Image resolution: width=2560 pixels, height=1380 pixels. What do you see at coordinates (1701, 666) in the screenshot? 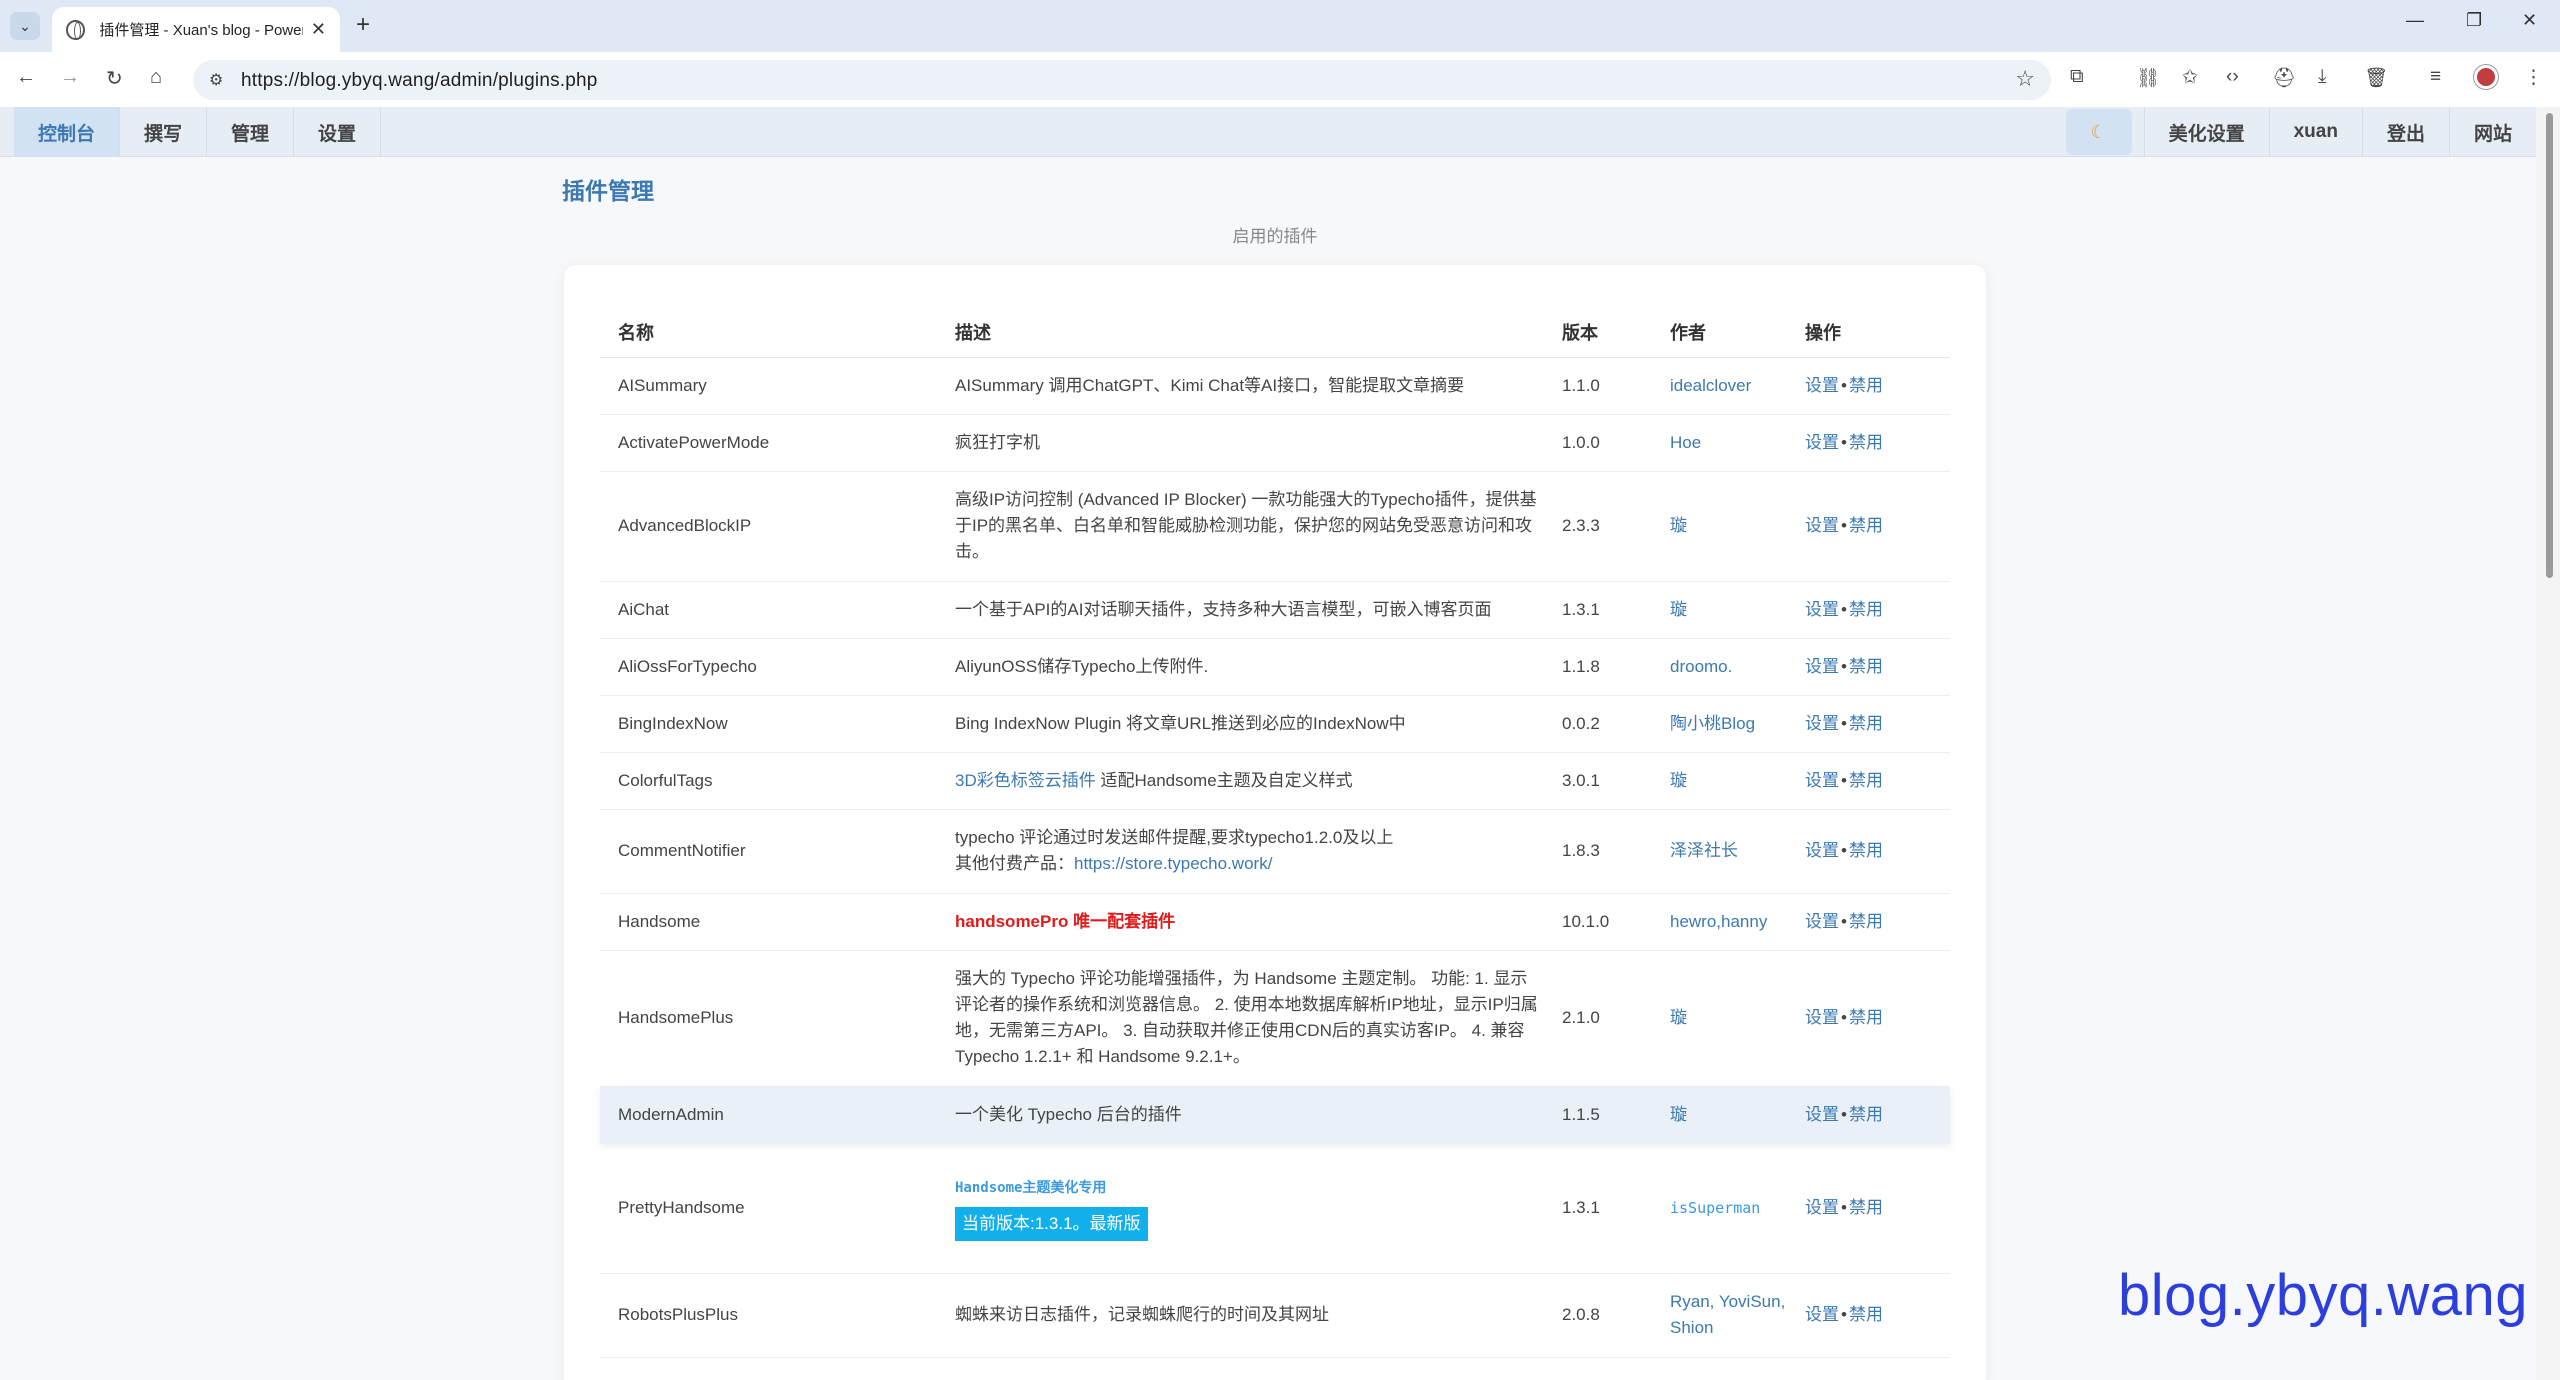
I see `plugin-author-link: droomo.` at bounding box center [1701, 666].